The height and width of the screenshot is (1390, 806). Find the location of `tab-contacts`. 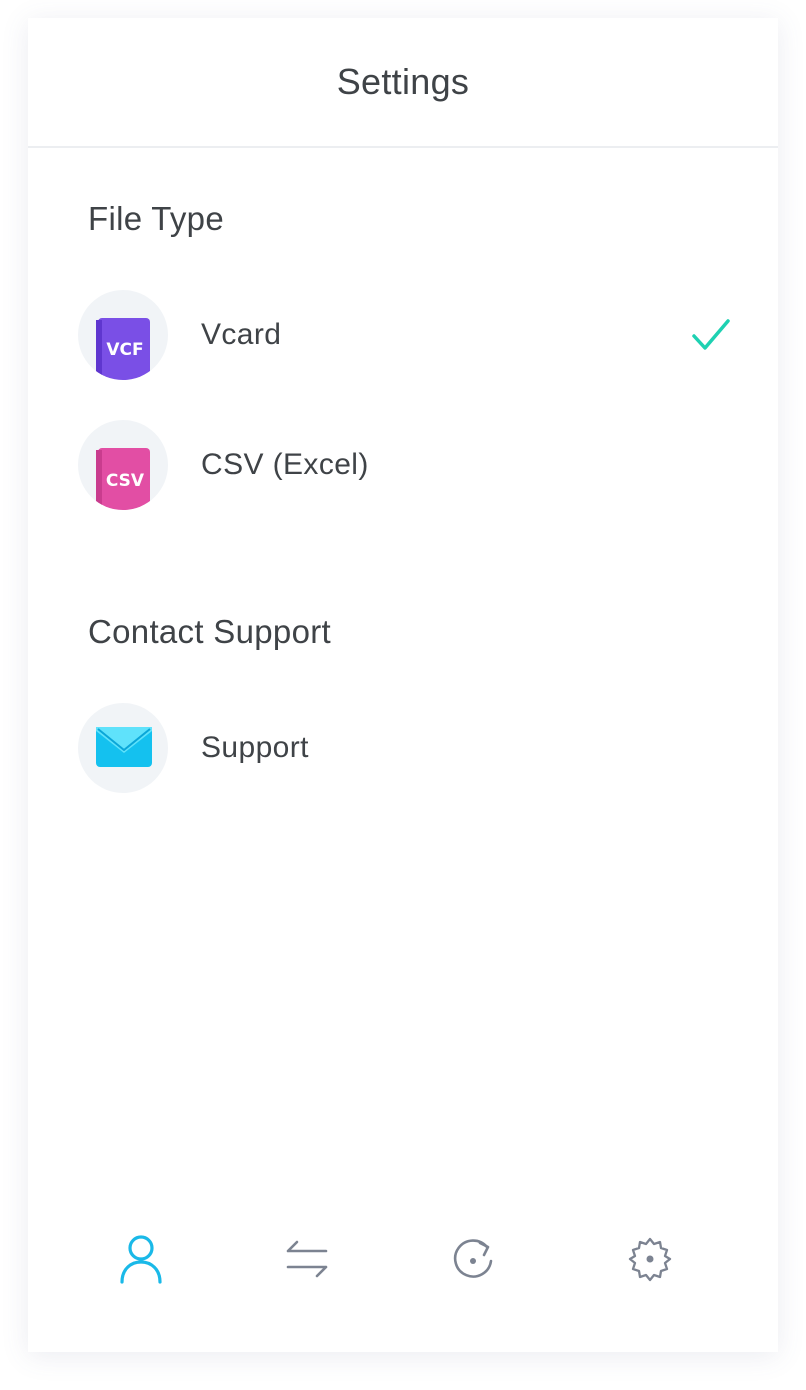

tab-contacts is located at coordinates (141, 1259).